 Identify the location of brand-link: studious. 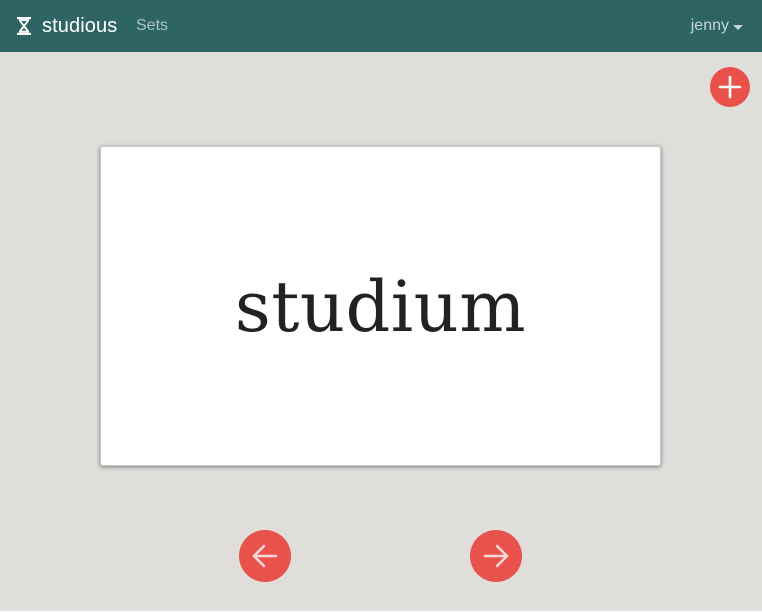
(66, 26).